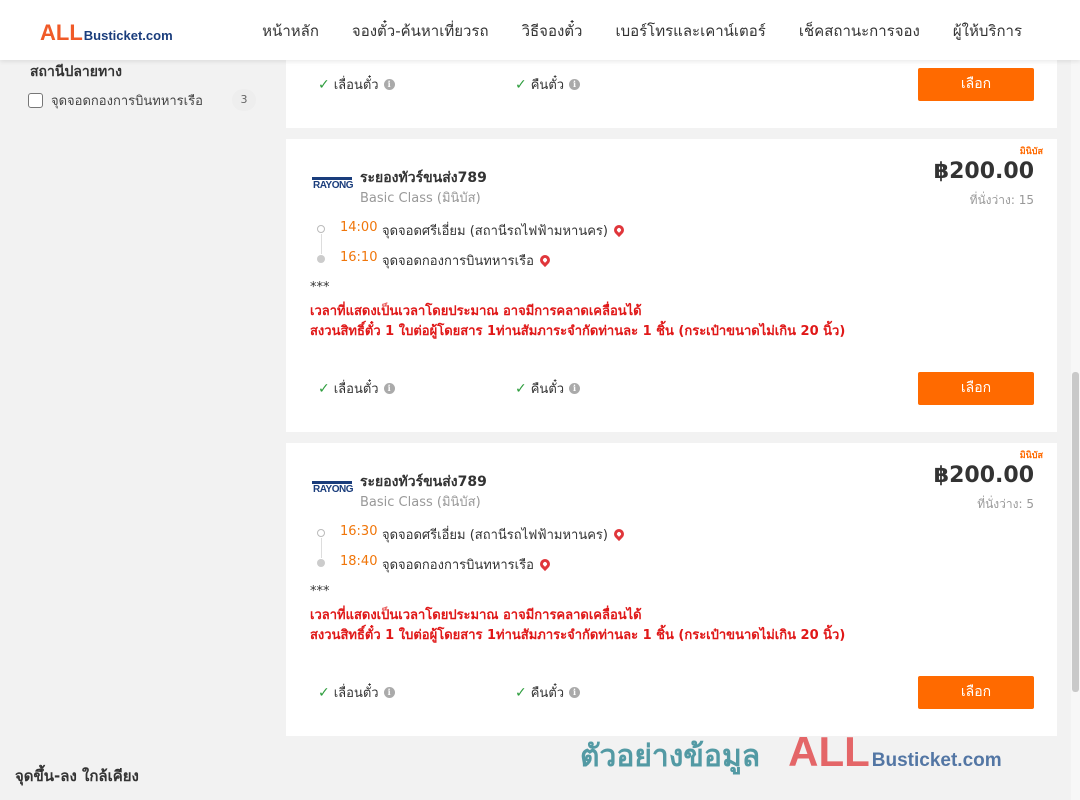  Describe the element at coordinates (127, 101) in the screenshot. I see `filter-label: จุดจอดกองการบินทหารเรือ` at that location.